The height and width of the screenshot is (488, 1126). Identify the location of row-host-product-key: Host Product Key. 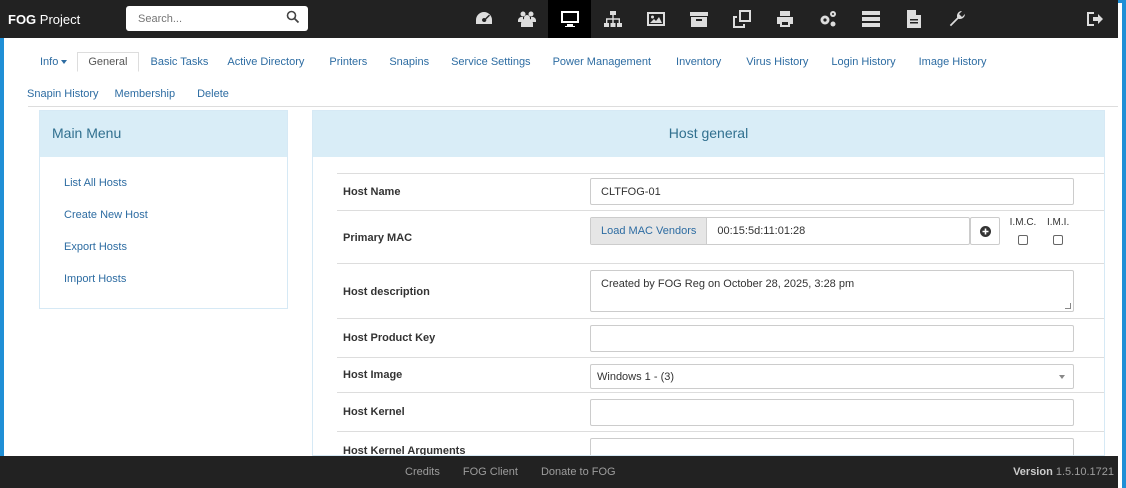
(720, 337).